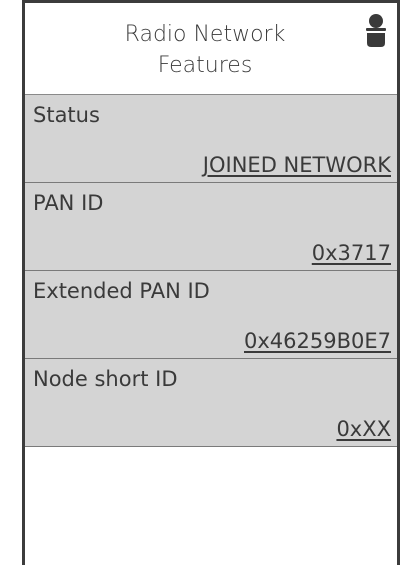 This screenshot has width=415, height=565. I want to click on screen-header: Radio Network Features, so click(211, 49).